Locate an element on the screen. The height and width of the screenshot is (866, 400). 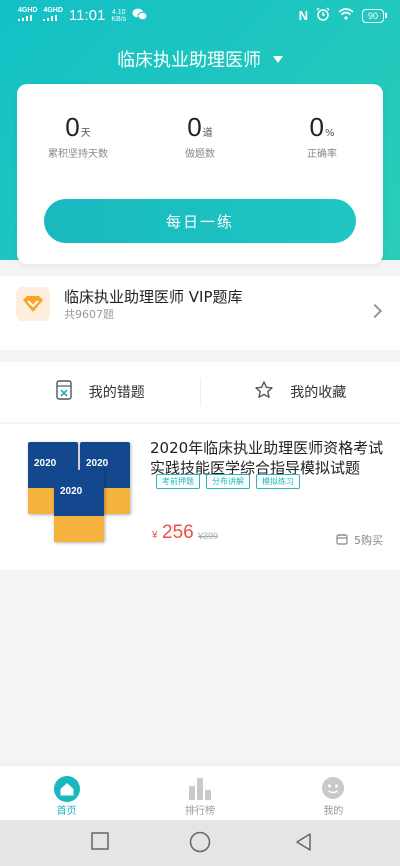
mistakes-icon is located at coordinates (64, 392).